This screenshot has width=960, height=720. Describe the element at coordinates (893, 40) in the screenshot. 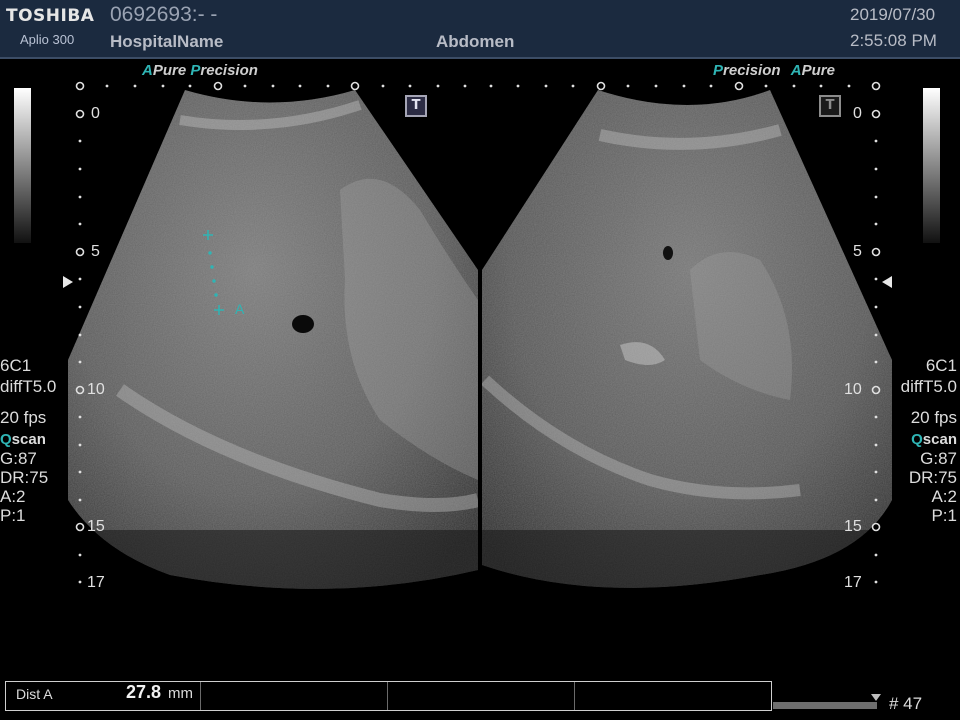

I see `exam-time: 2:55:08 PM` at that location.